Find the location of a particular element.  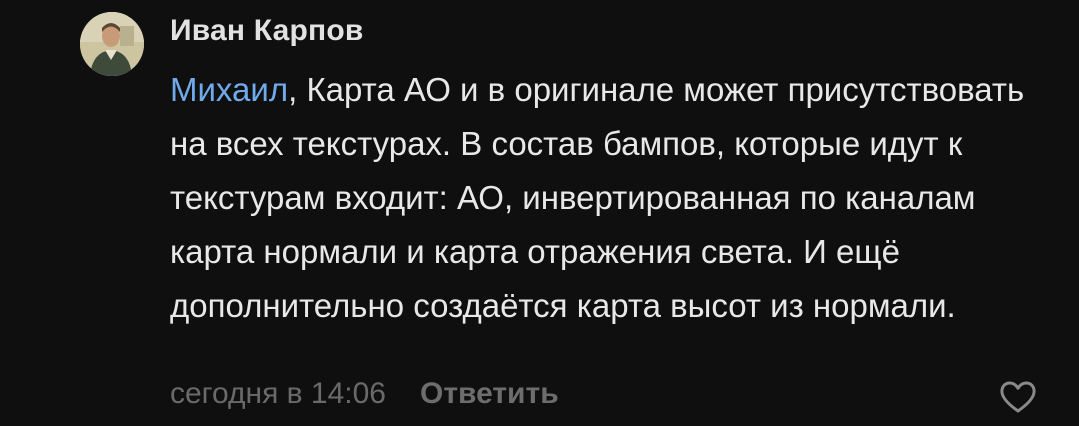

avatar is located at coordinates (112, 44).